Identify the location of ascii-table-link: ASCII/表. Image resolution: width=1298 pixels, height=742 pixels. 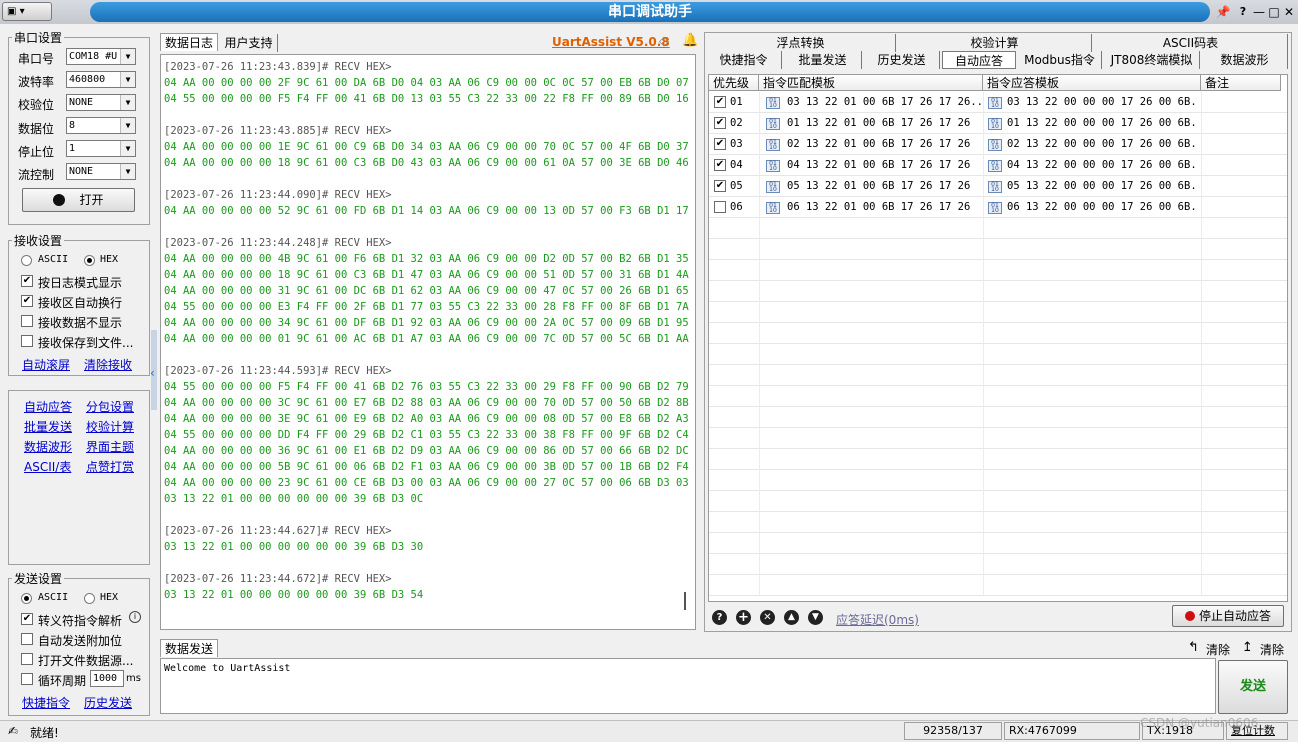
(47, 466).